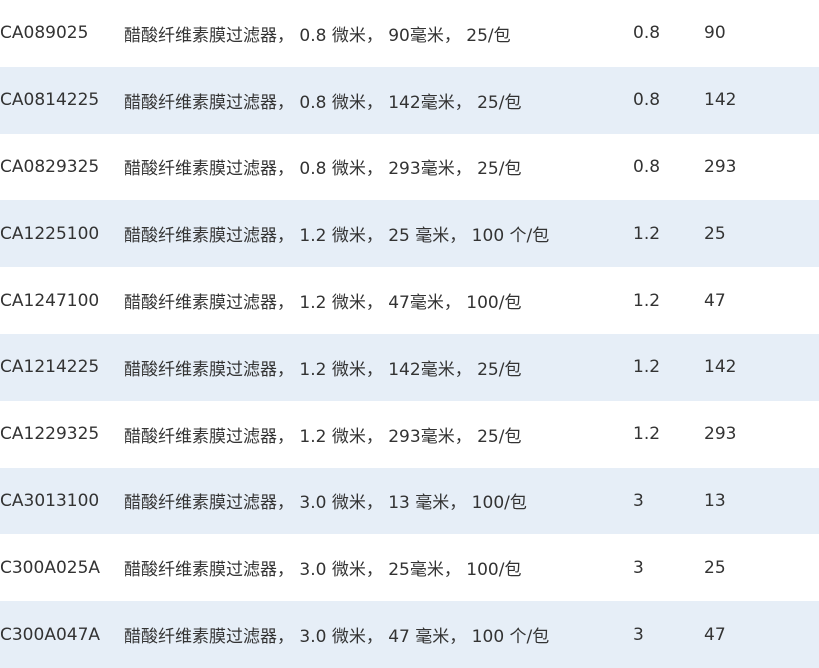 This screenshot has height=668, width=819. I want to click on product-code-cell: CA1247100, so click(50, 300).